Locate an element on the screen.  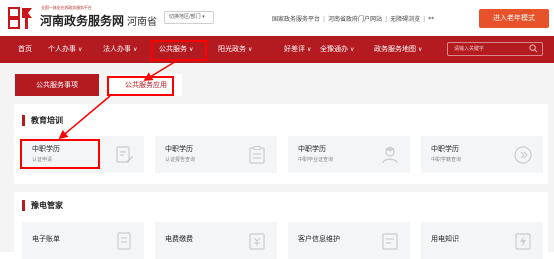
nav-corporate: 法人办事 ∨ is located at coordinates (120, 49).